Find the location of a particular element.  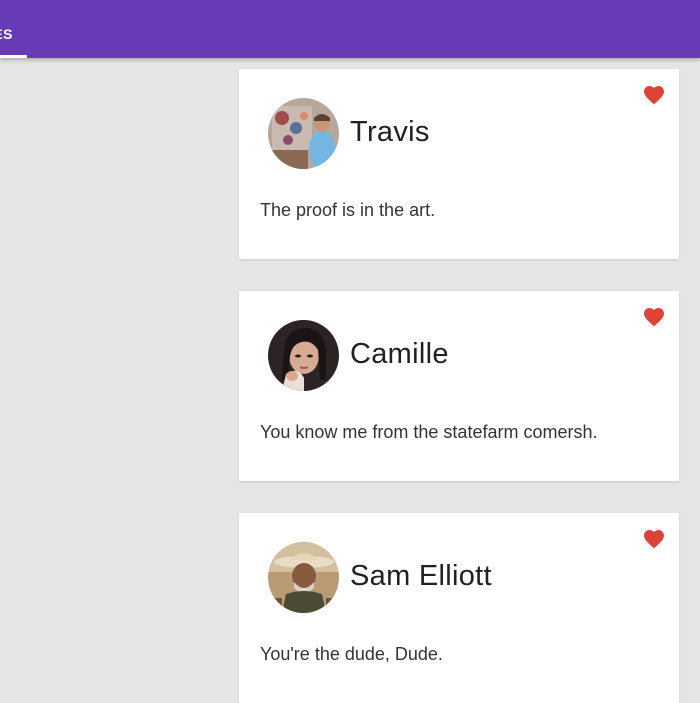

profile-bio: You're the dude, Dude. is located at coordinates (351, 654).